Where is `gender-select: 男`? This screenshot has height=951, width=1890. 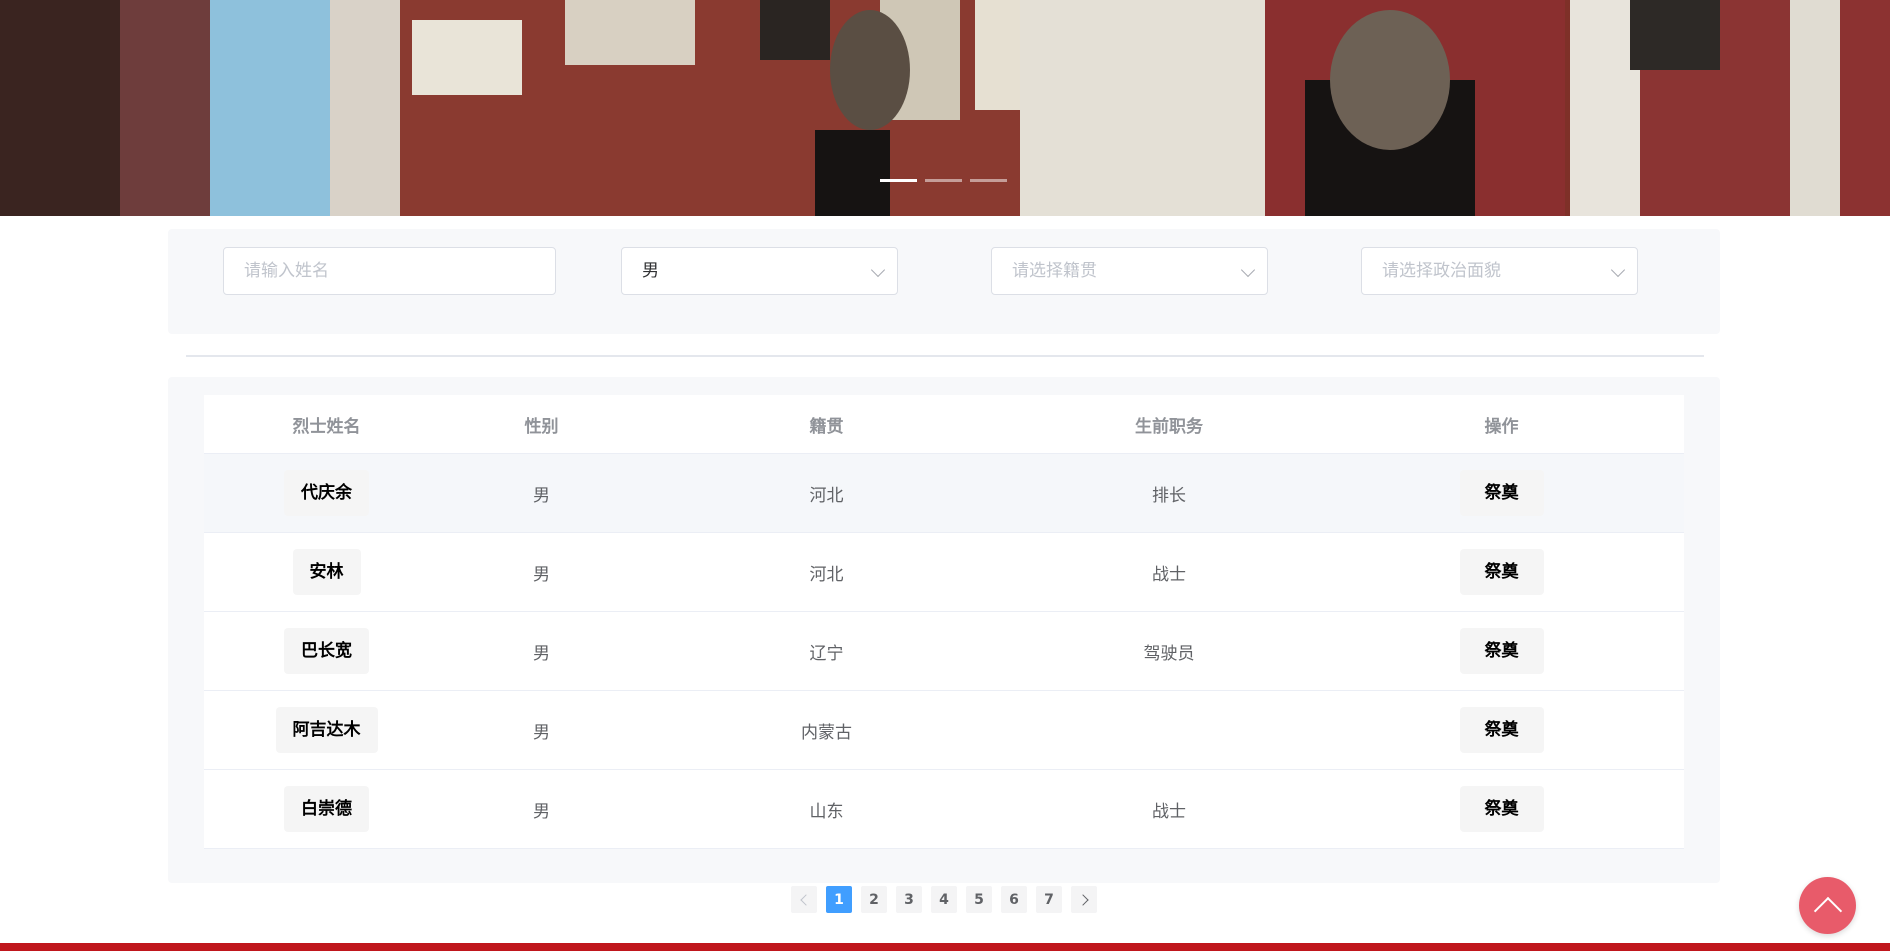 gender-select: 男 is located at coordinates (759, 271).